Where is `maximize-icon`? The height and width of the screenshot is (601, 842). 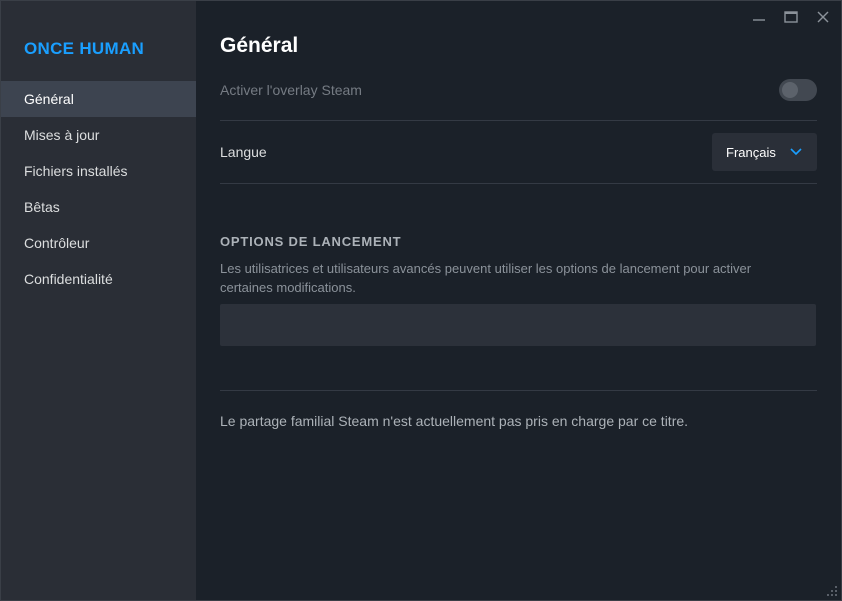 maximize-icon is located at coordinates (791, 17).